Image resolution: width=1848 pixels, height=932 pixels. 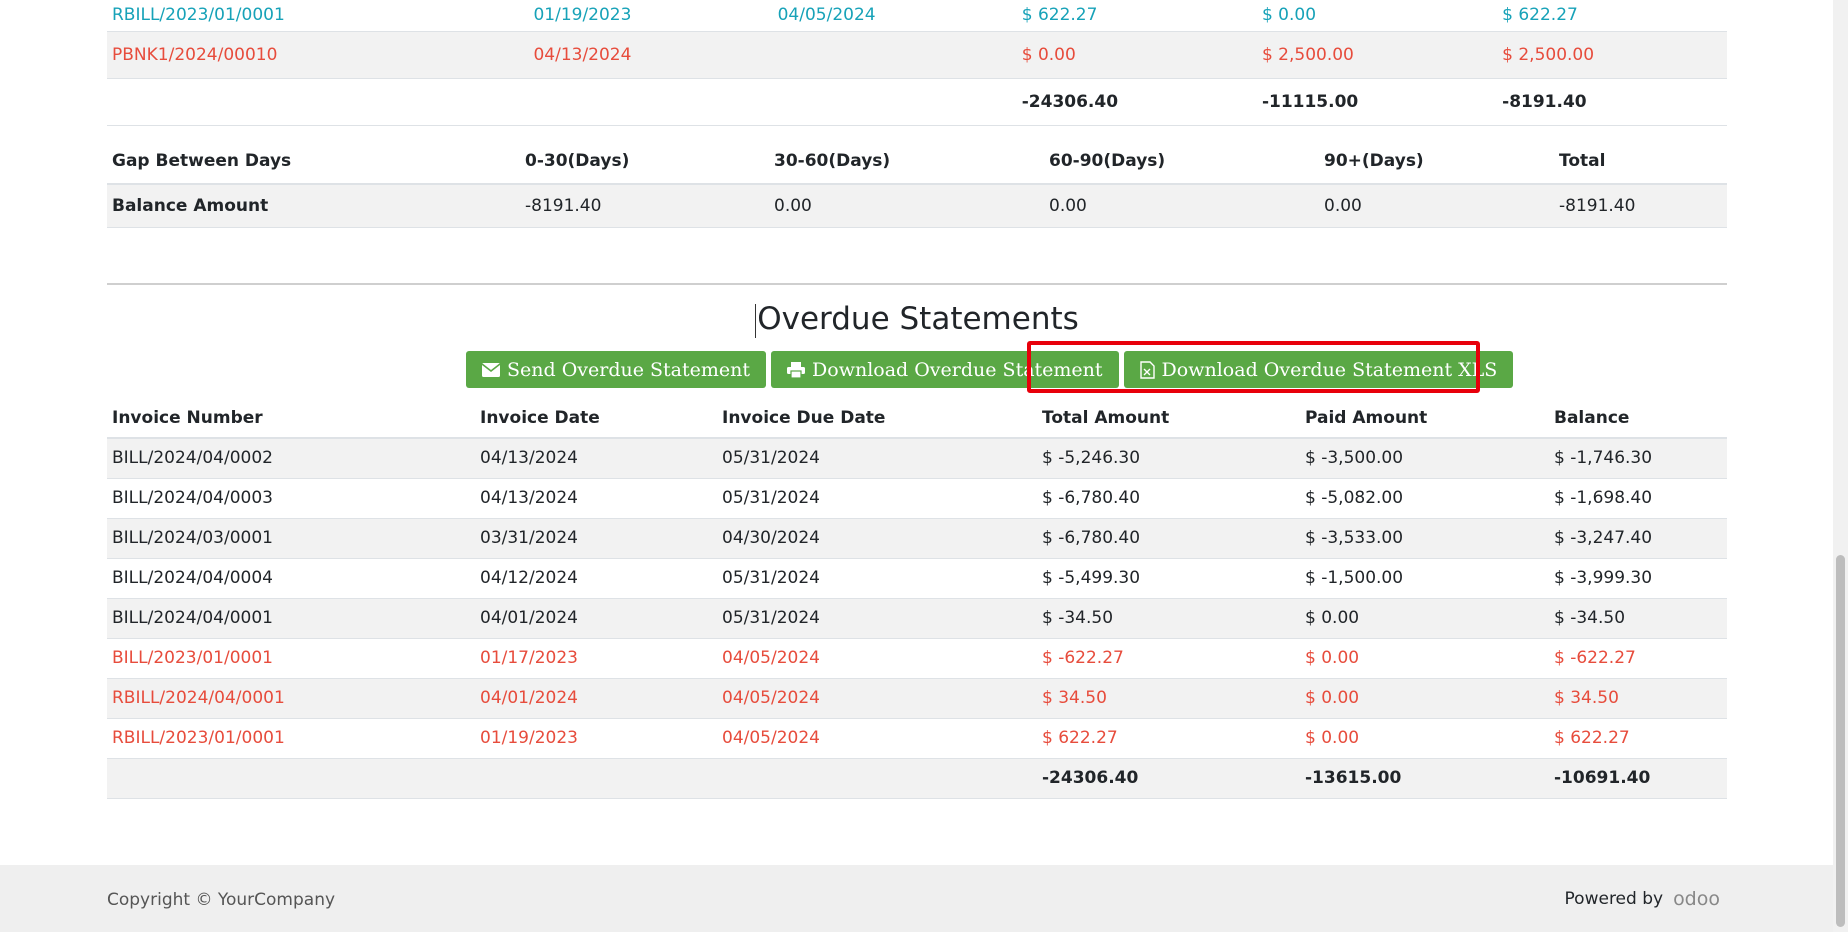 I want to click on overdue-cell: $ -3,999.30, so click(x=1603, y=578).